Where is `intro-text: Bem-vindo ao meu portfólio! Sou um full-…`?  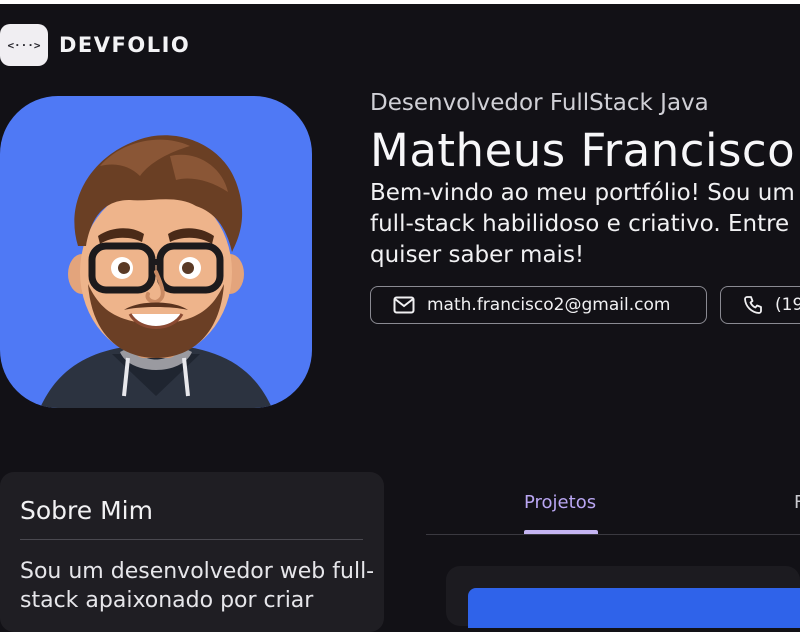
intro-text: Bem-vindo ao meu portfólio! Sou um full-… is located at coordinates (585, 226).